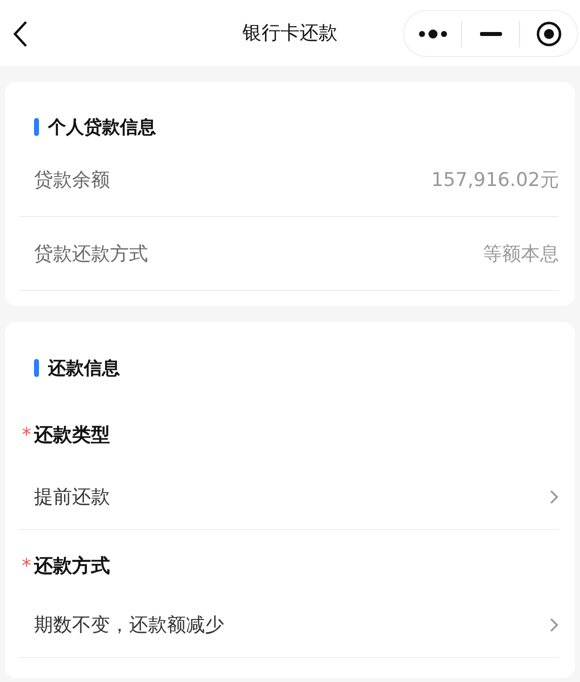  What do you see at coordinates (20, 34) in the screenshot?
I see `back-icon` at bounding box center [20, 34].